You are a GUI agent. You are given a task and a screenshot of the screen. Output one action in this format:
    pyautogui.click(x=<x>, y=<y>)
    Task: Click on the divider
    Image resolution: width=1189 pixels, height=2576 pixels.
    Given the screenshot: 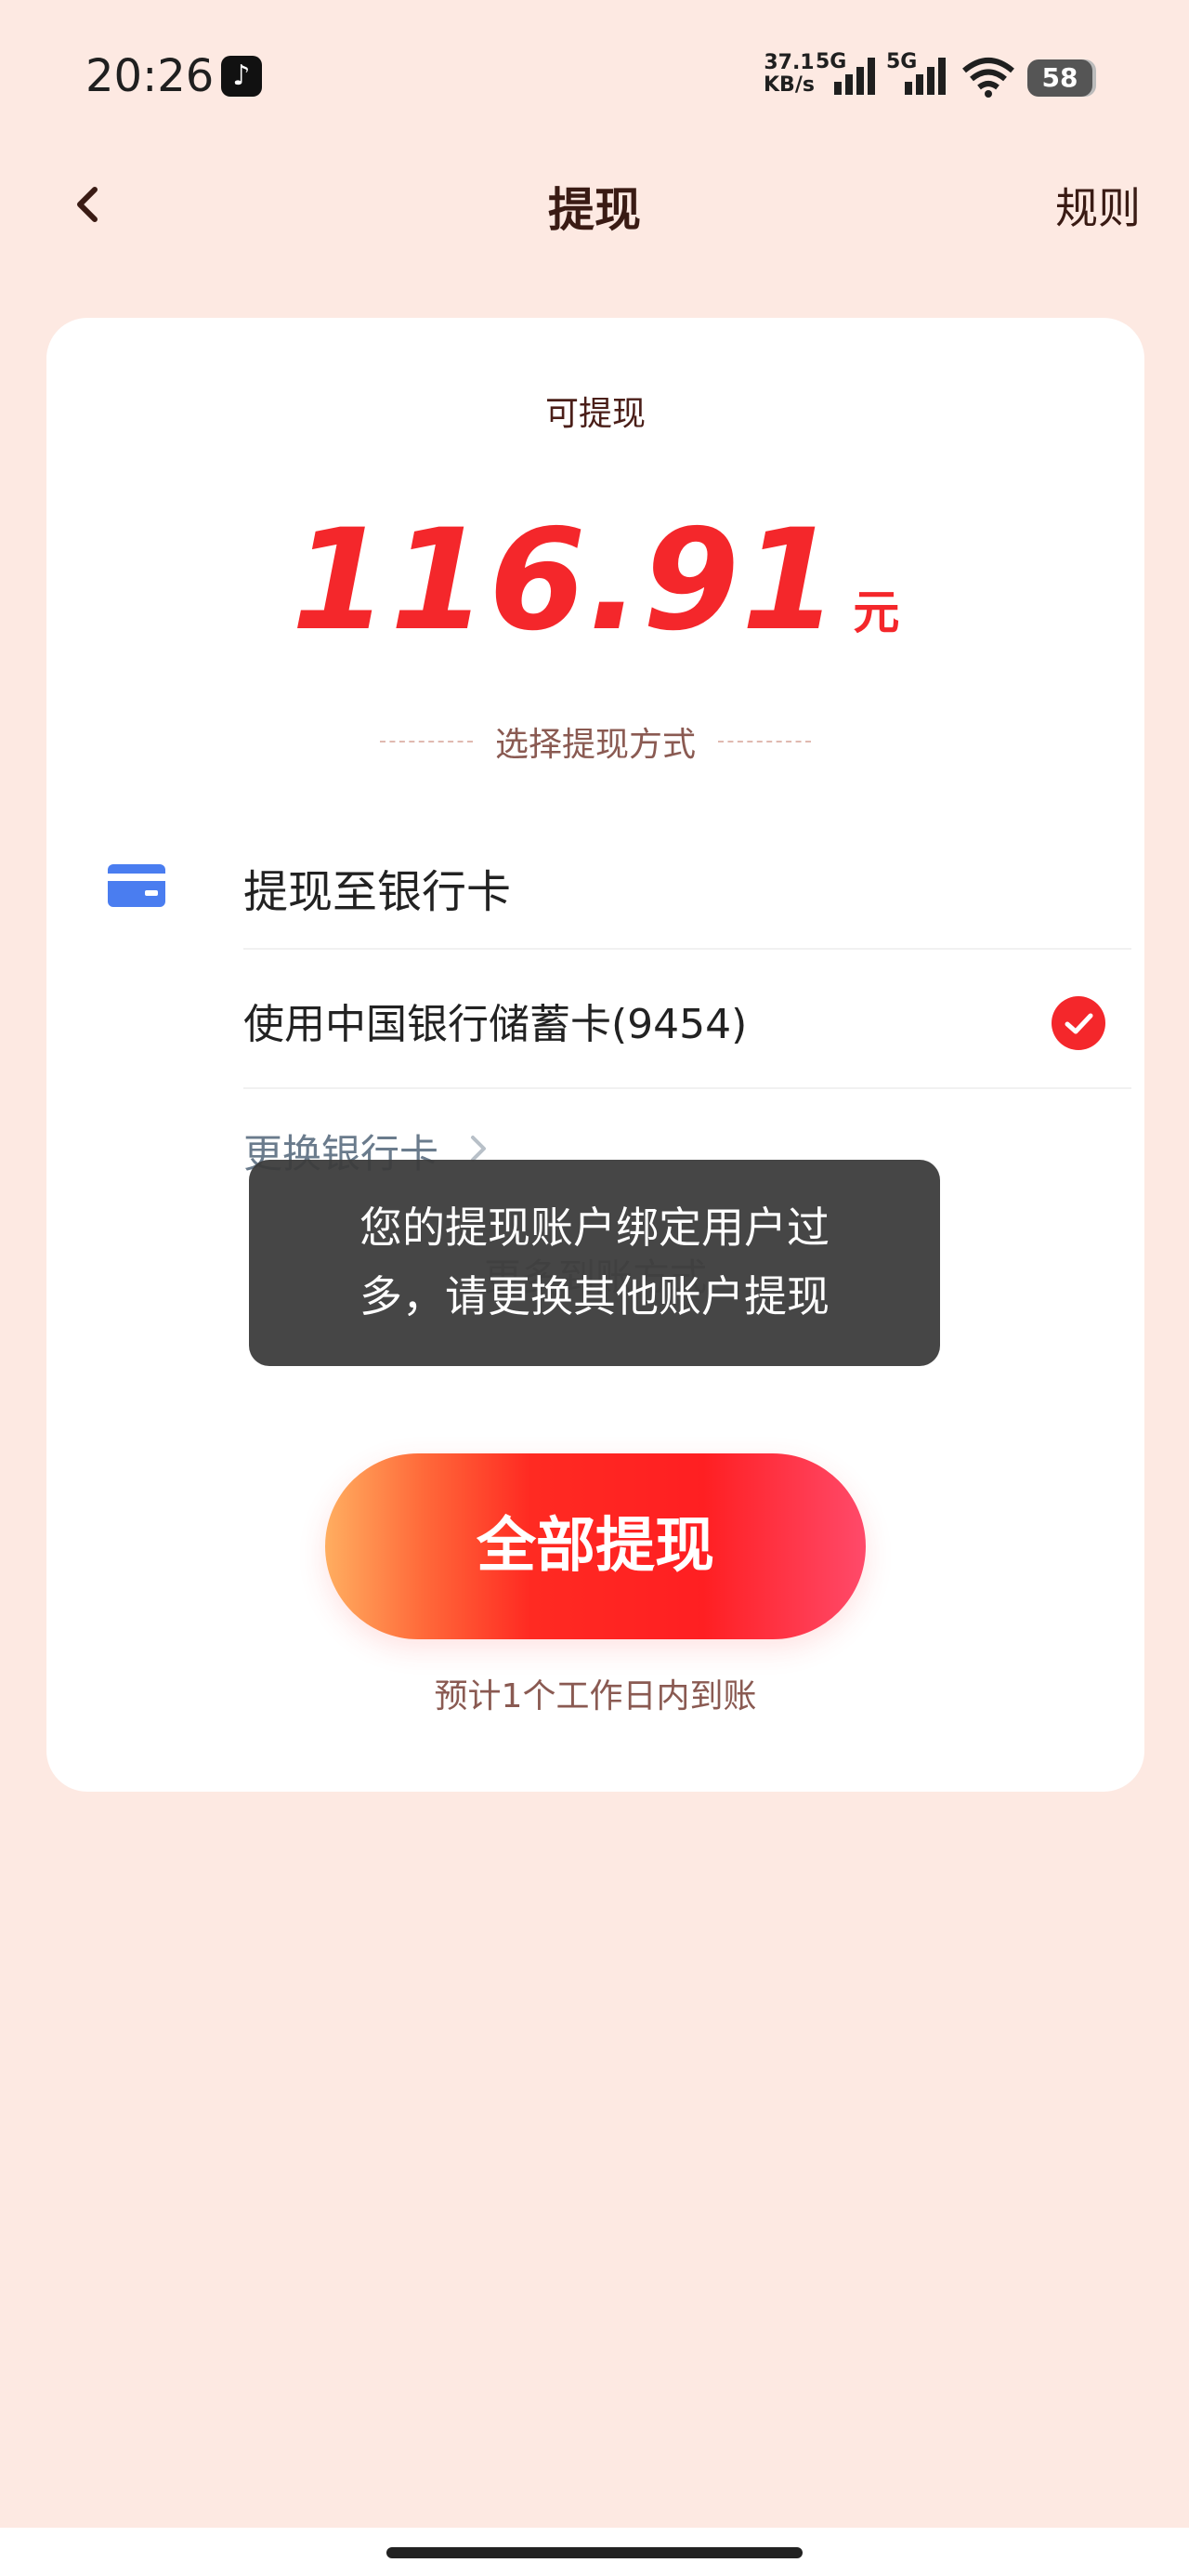 What is the action you would take?
    pyautogui.click(x=687, y=1088)
    